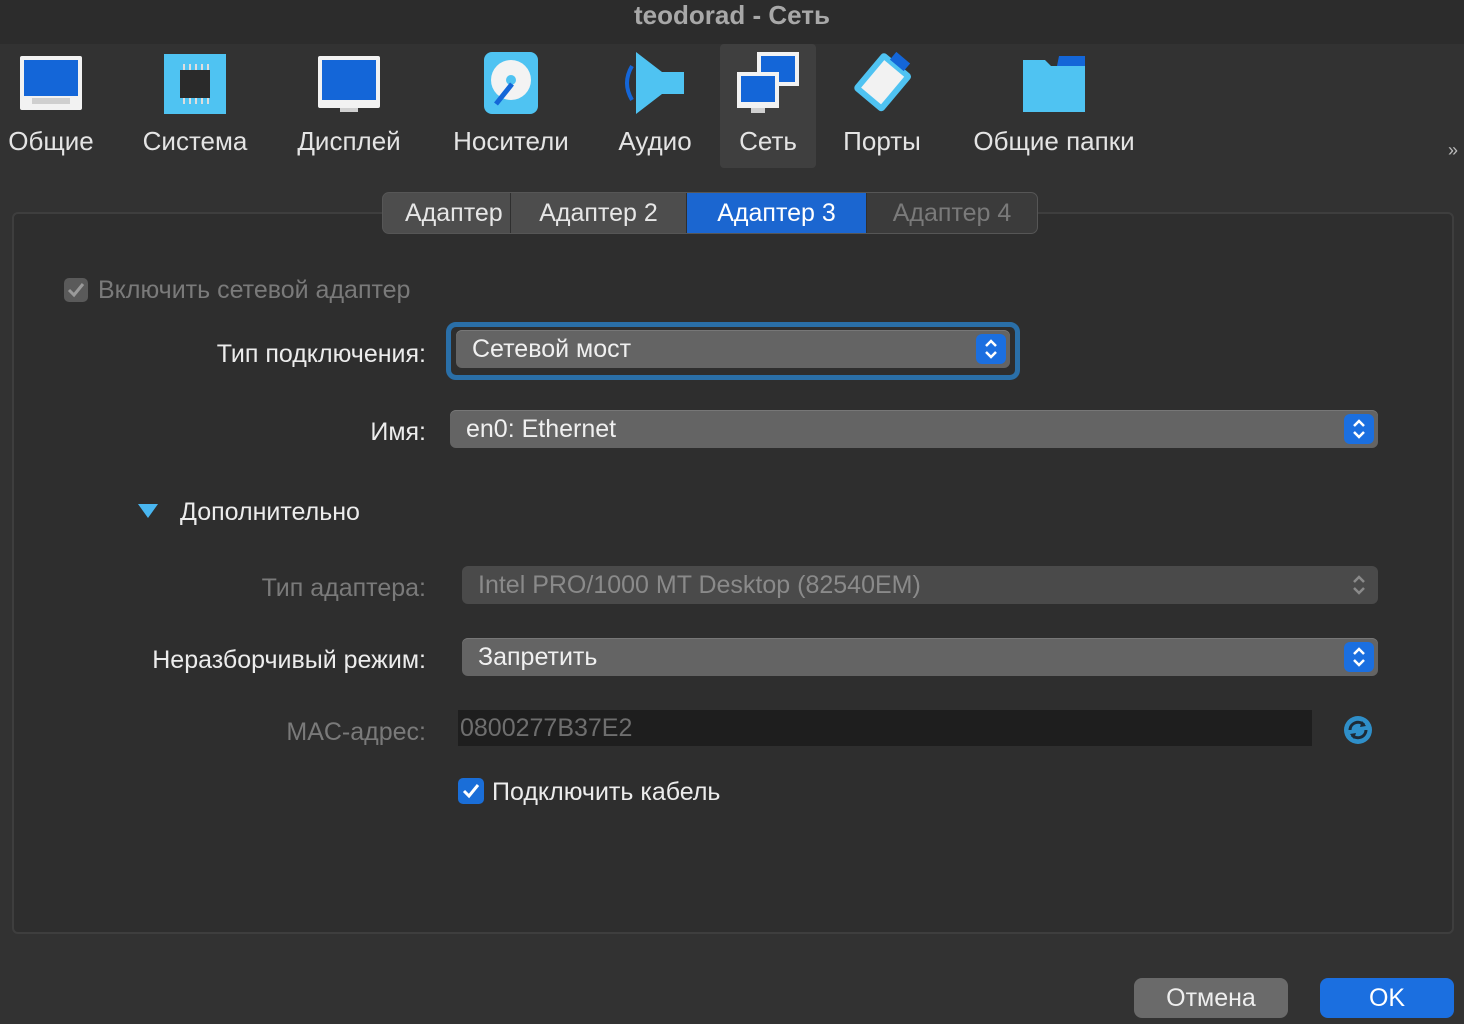  I want to click on mac-address-label: MAC-адрес:, so click(356, 732).